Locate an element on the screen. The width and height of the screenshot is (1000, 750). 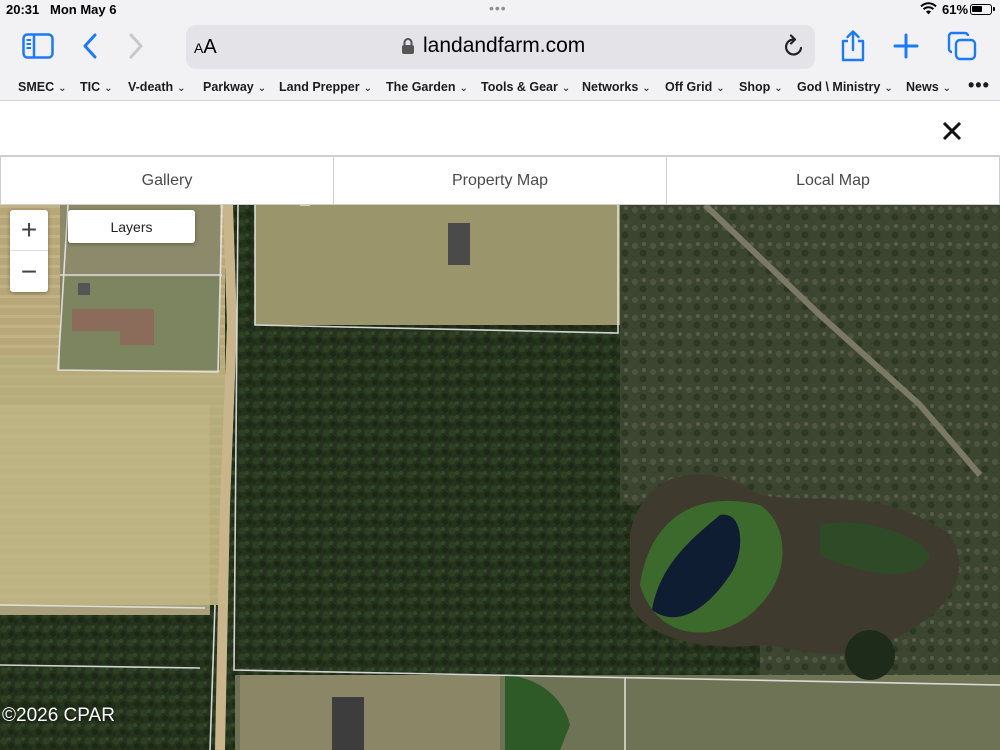
zoom-control: + − is located at coordinates (29, 251).